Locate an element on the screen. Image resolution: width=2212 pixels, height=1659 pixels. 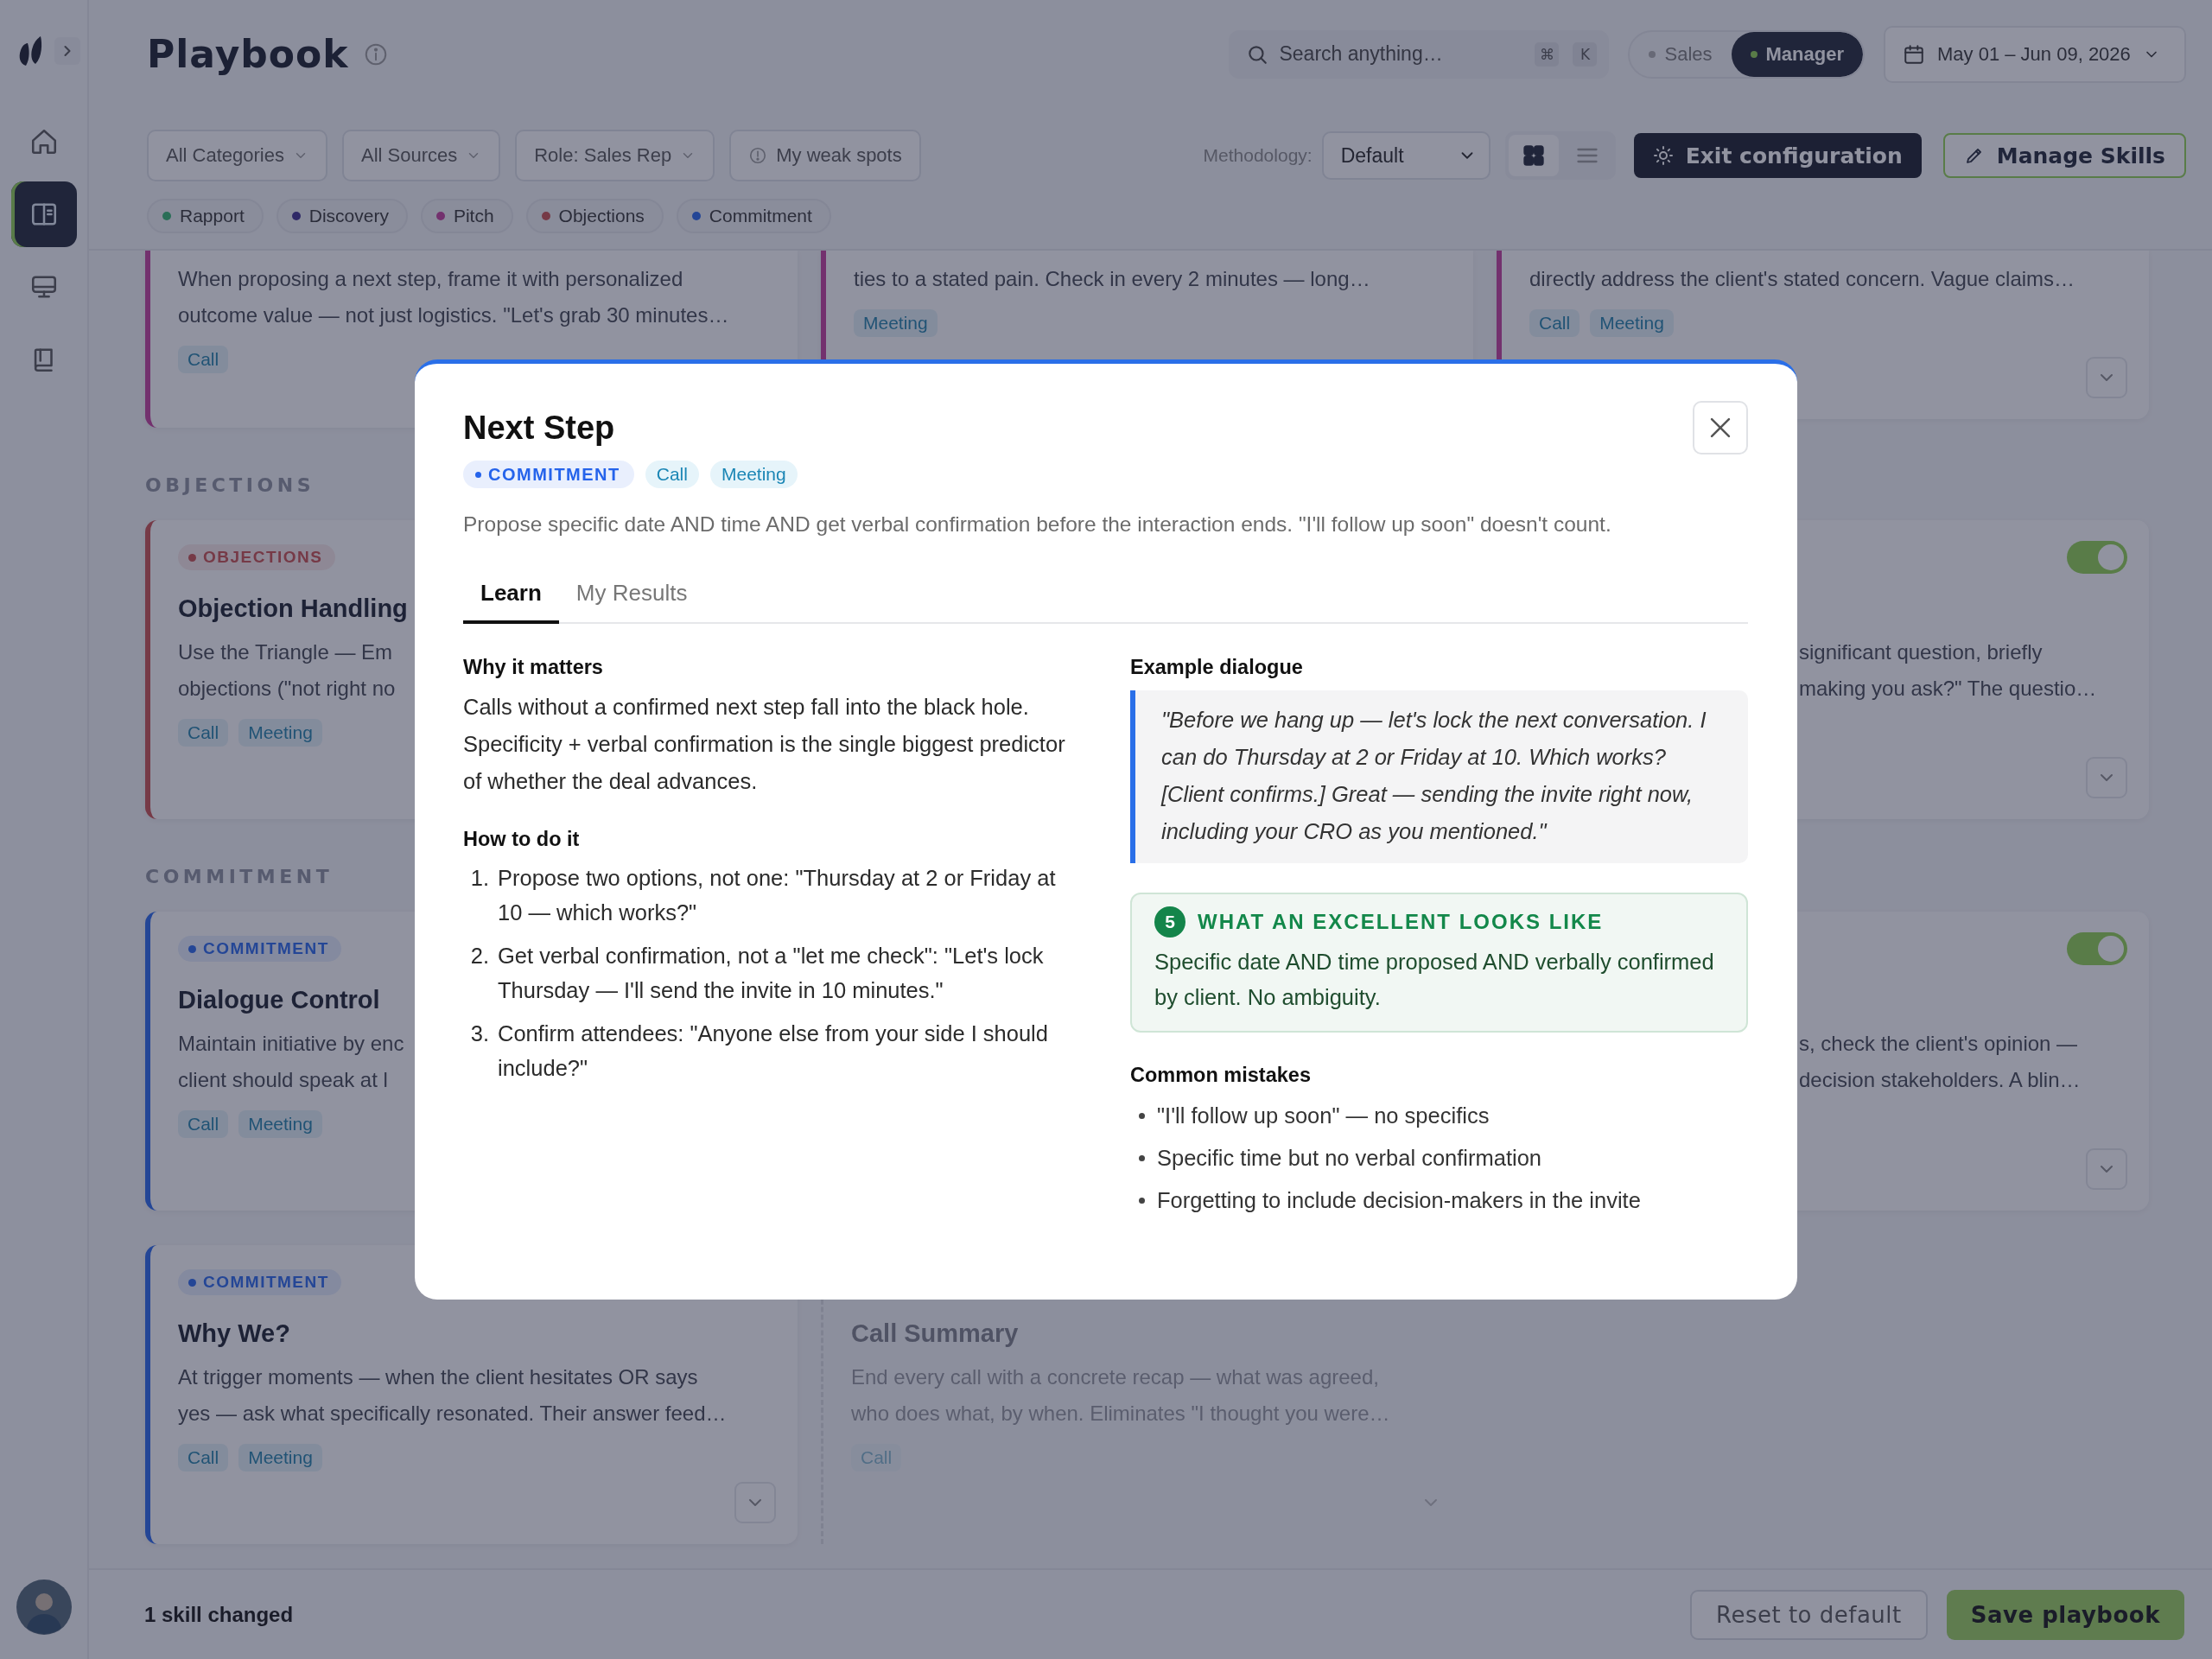
methodology-label: Methodology: is located at coordinates (1258, 155).